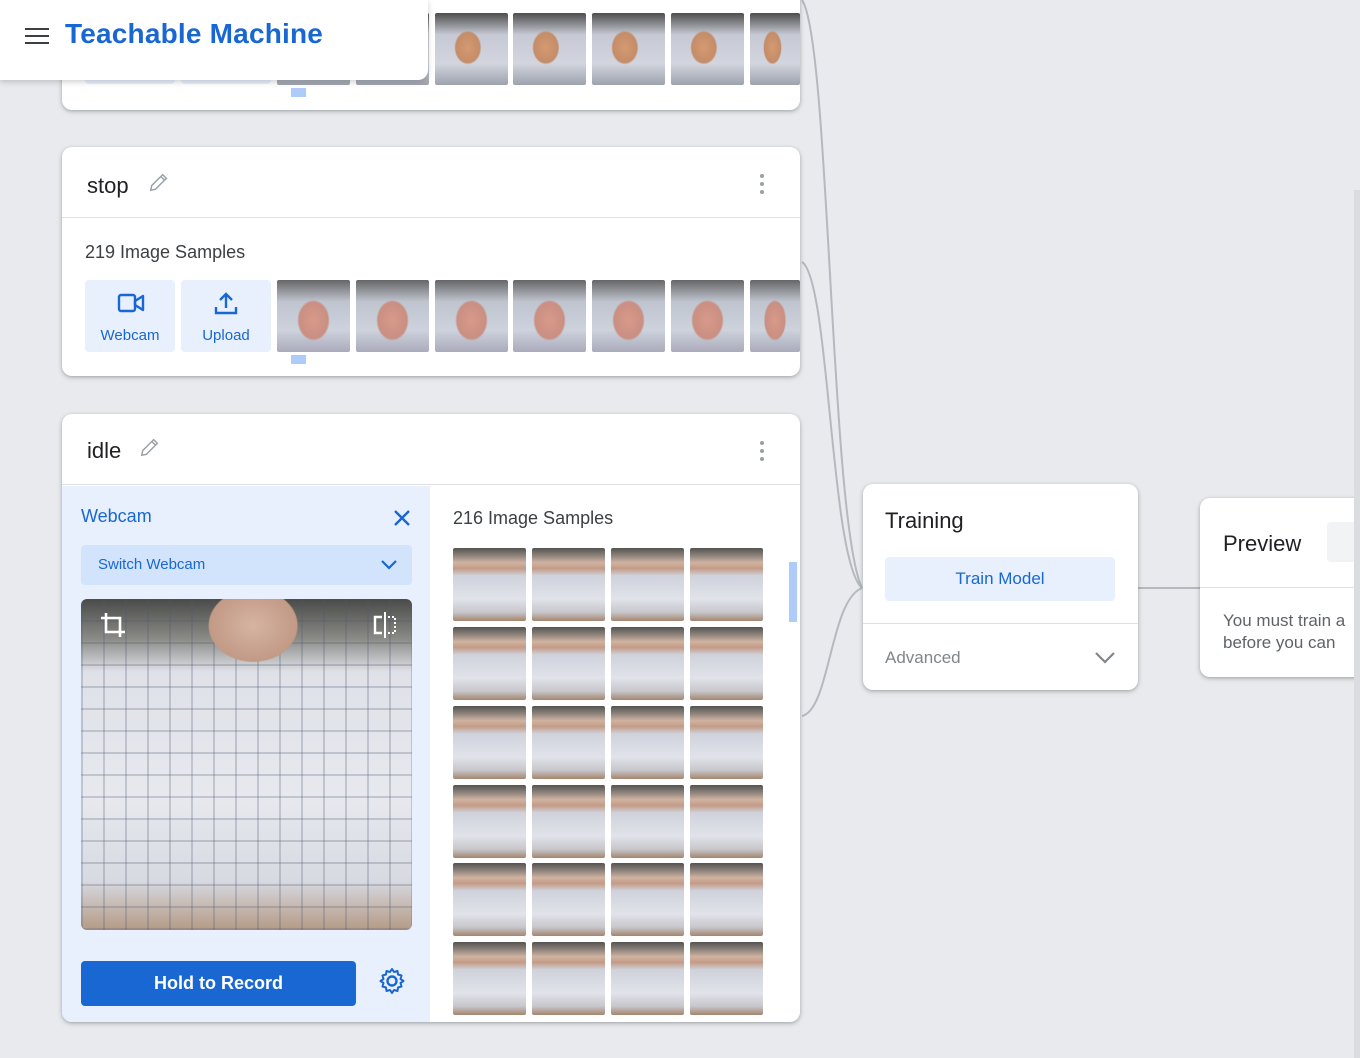  I want to click on close-icon, so click(402, 518).